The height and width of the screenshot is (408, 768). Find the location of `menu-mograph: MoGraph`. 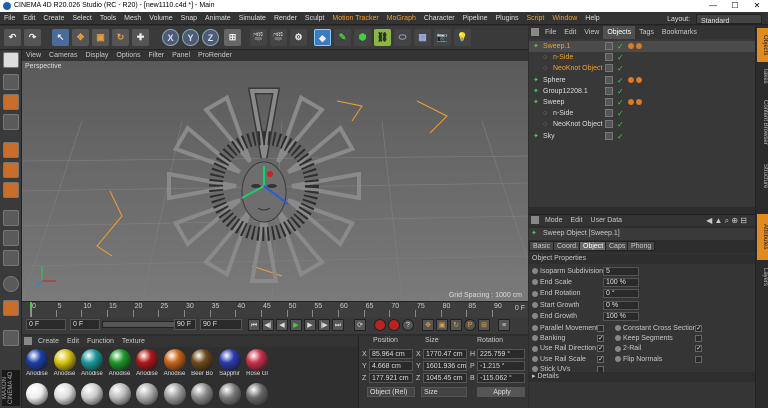

menu-mograph: MoGraph is located at coordinates (401, 18).